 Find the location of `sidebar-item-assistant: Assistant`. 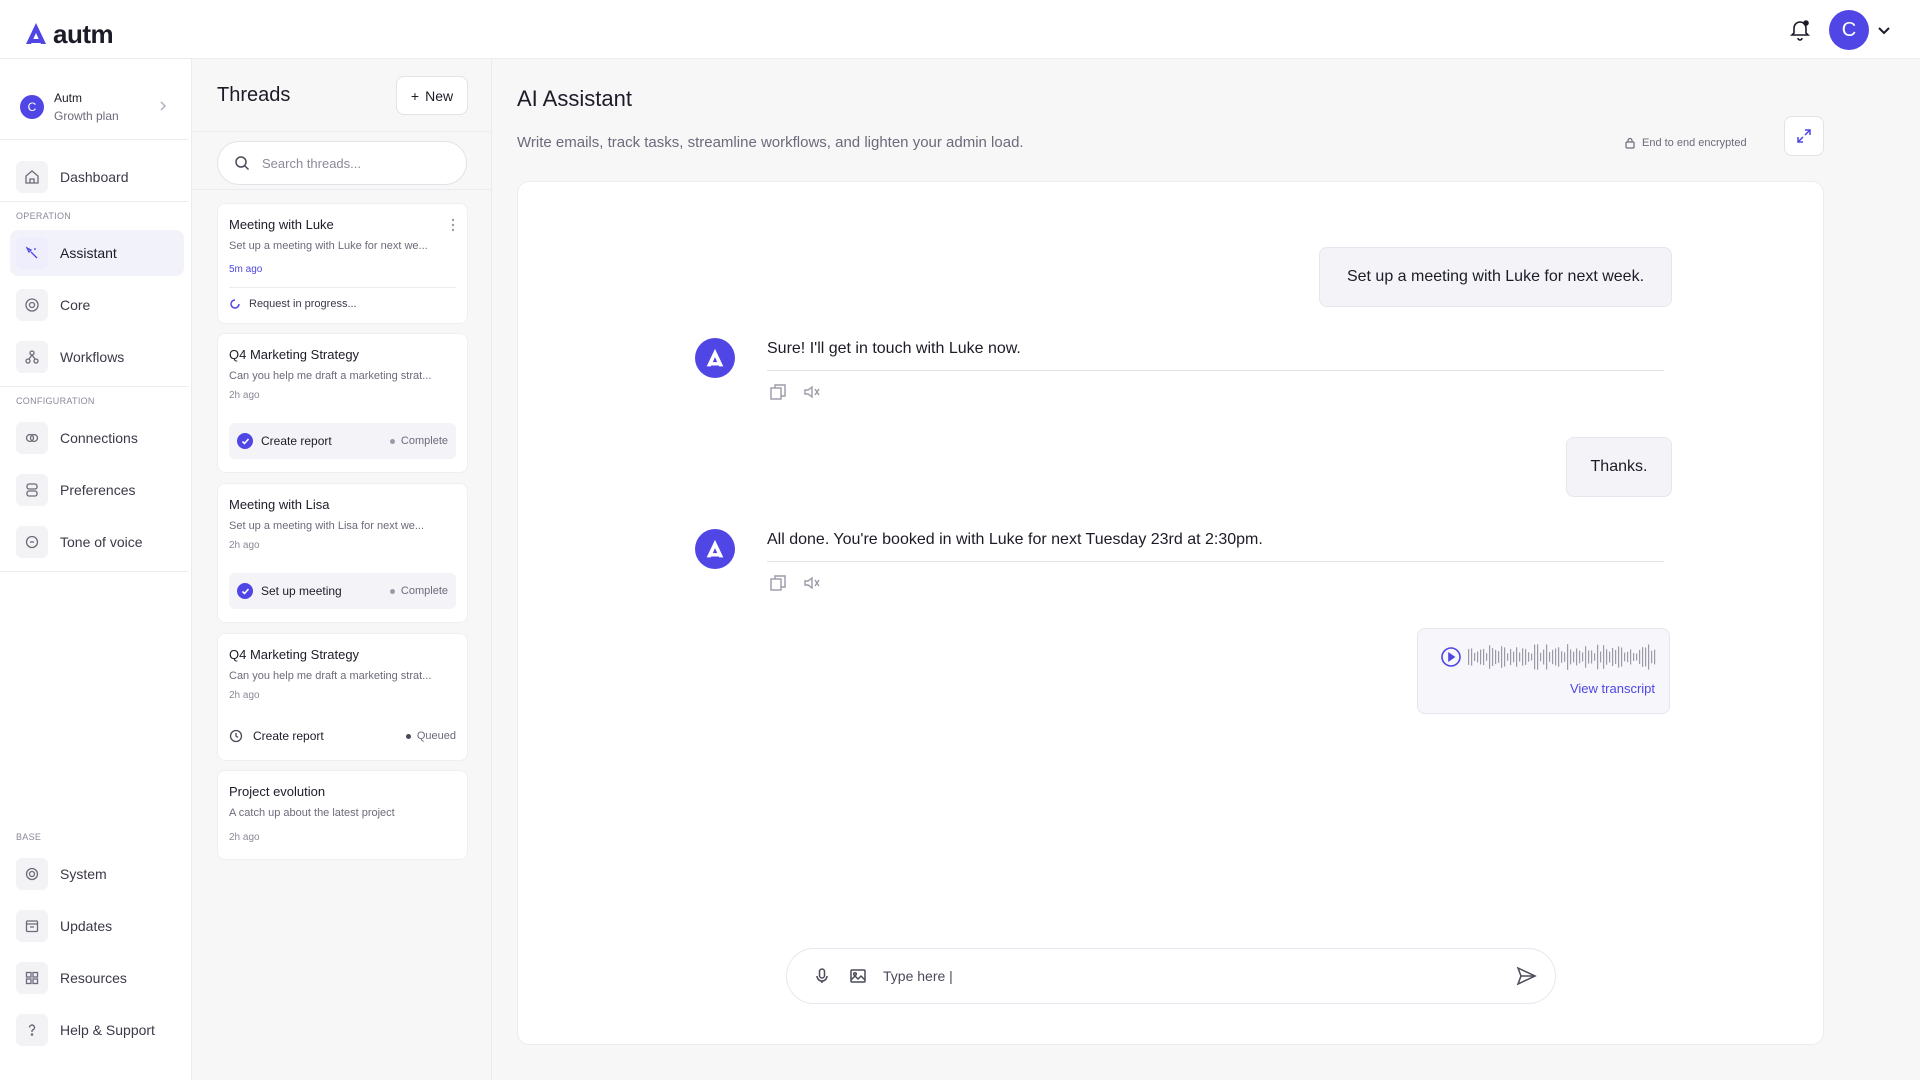

sidebar-item-assistant: Assistant is located at coordinates (97, 253).